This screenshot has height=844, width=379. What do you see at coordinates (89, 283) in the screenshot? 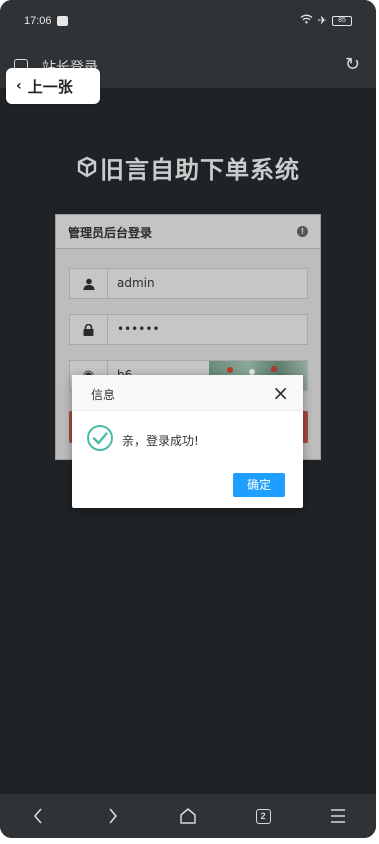
I see `user-icon` at bounding box center [89, 283].